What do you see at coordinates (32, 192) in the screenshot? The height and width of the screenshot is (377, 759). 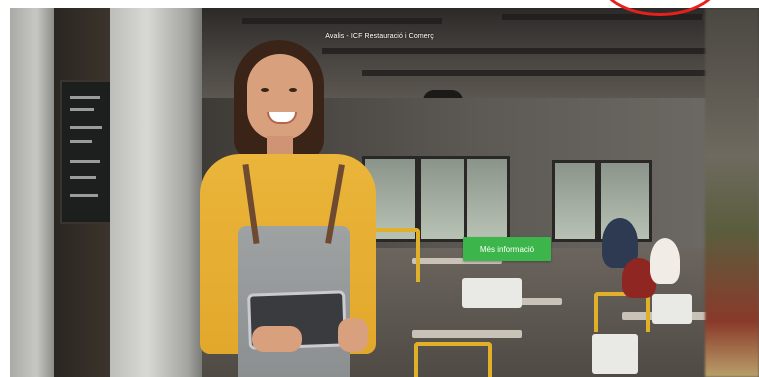 I see `door-frame` at bounding box center [32, 192].